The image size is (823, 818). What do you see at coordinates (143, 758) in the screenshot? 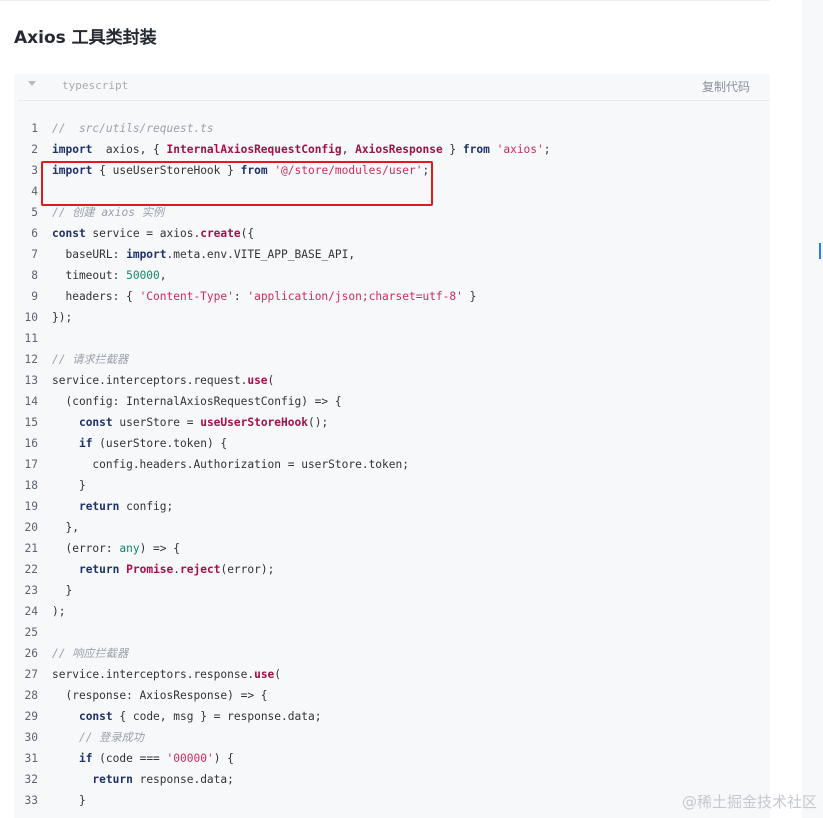
I see `code-text: if (code === '00000') {` at bounding box center [143, 758].